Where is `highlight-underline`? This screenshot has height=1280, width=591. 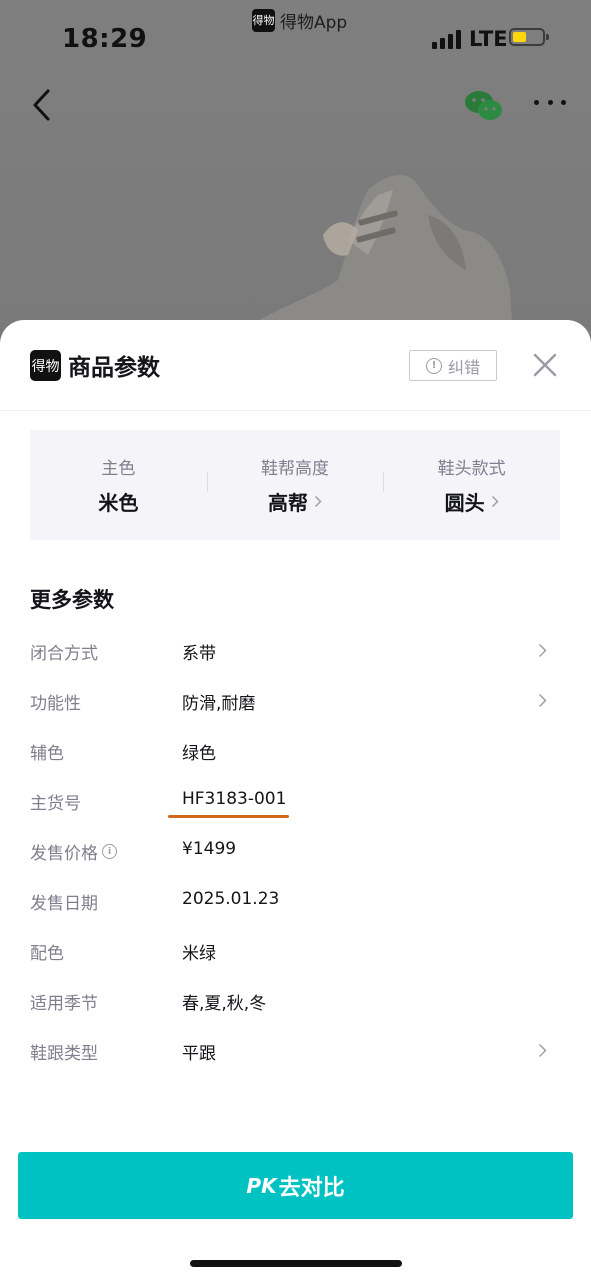 highlight-underline is located at coordinates (228, 816).